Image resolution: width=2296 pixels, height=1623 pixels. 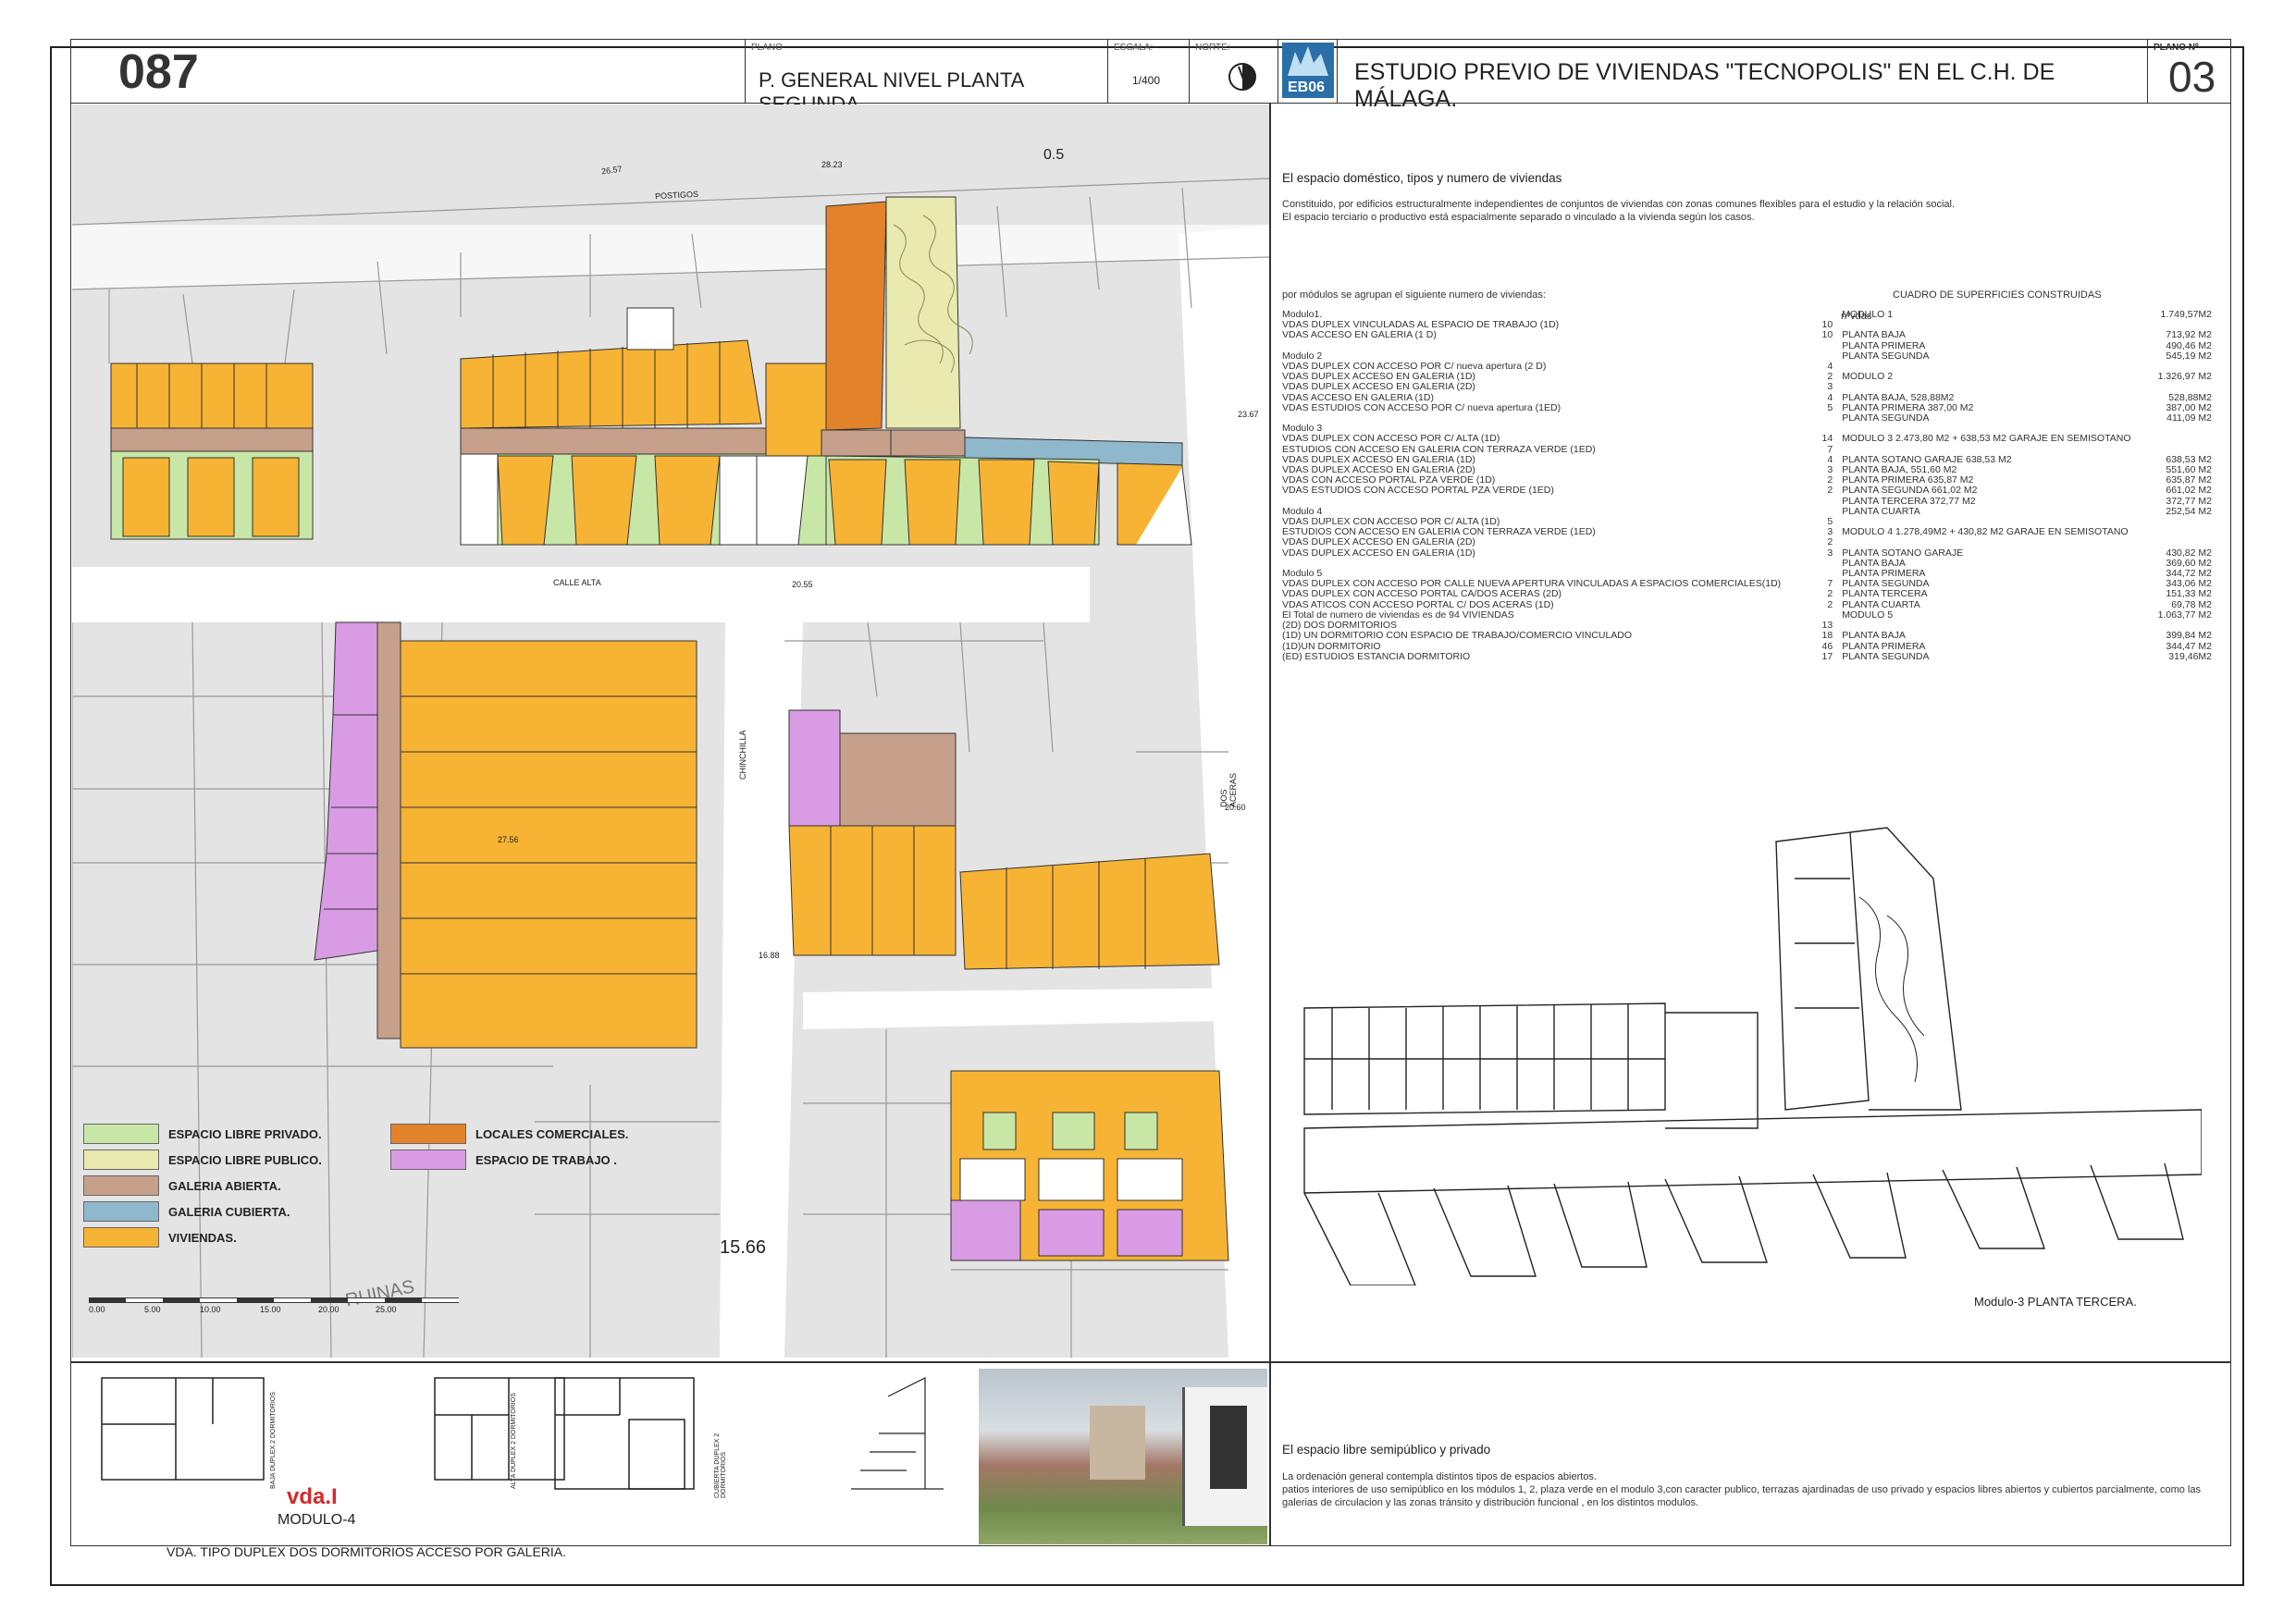 What do you see at coordinates (669, 1362) in the screenshot?
I see `divider-horizontal` at bounding box center [669, 1362].